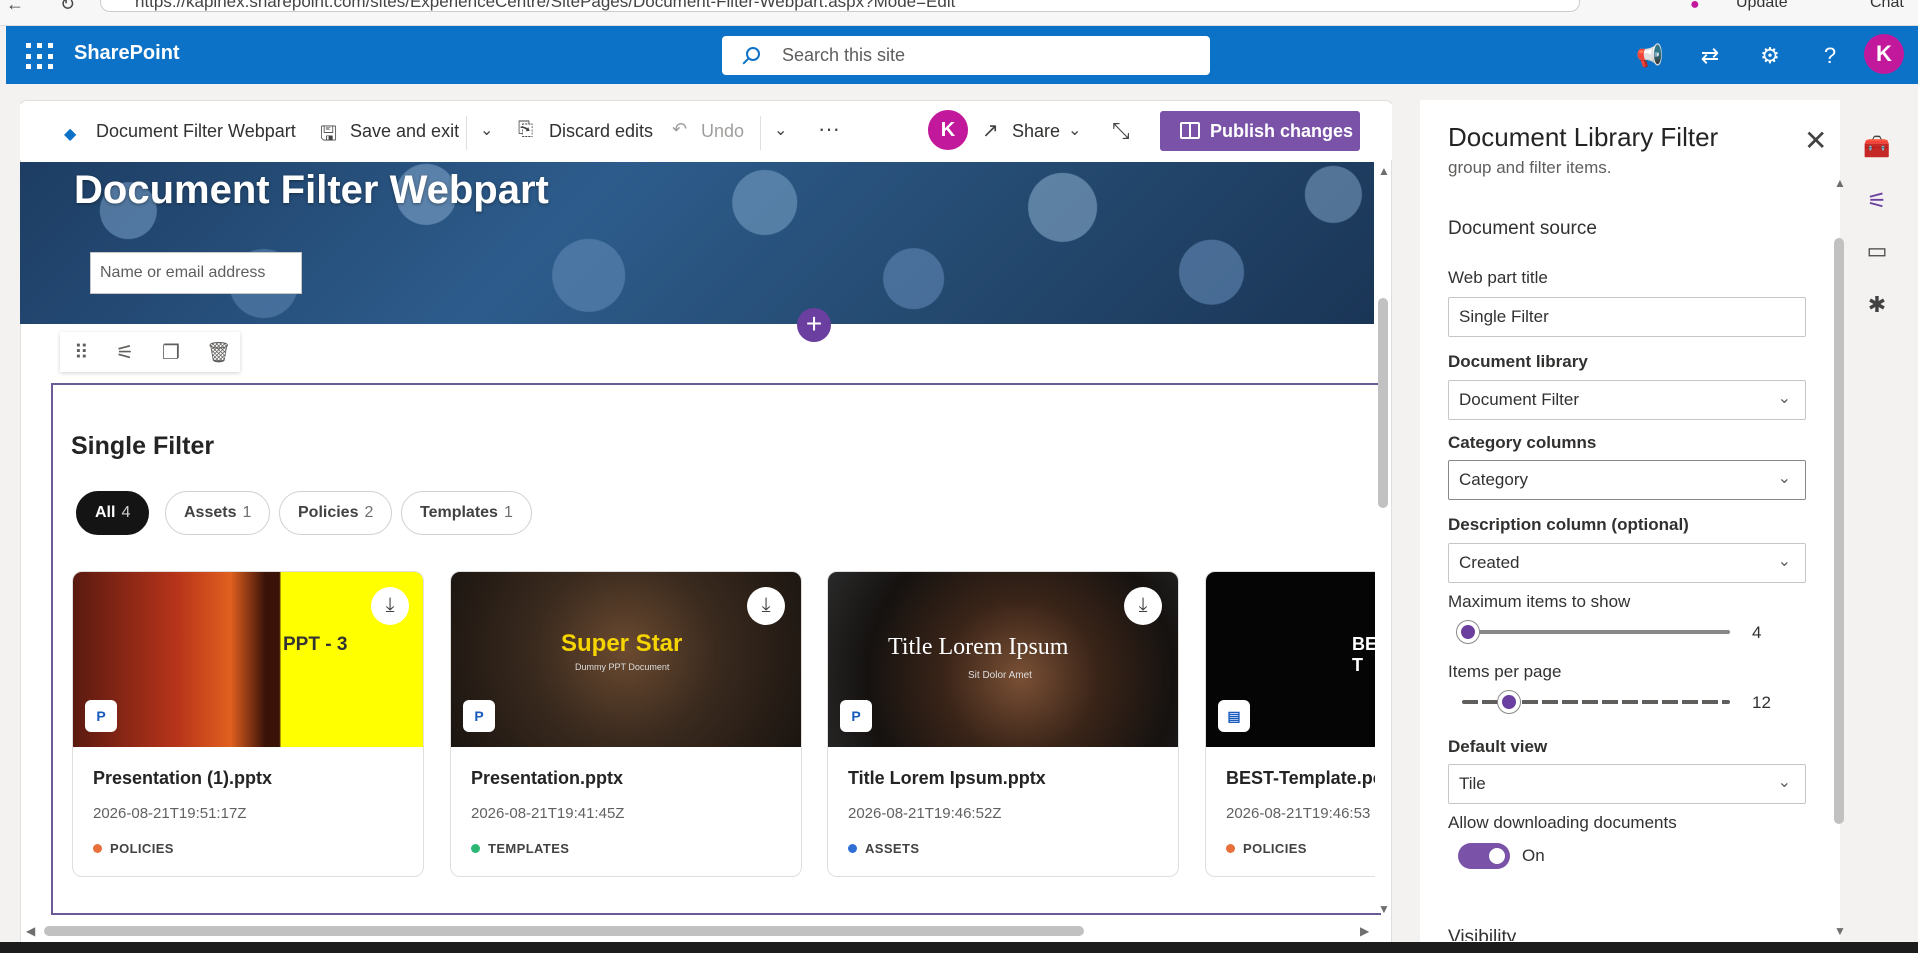  Describe the element at coordinates (133, 848) in the screenshot. I see `document-category: POLICIES` at that location.